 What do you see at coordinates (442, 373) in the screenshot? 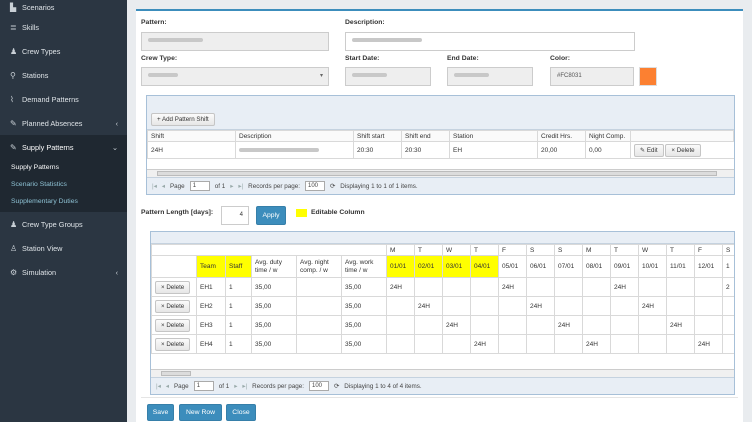
I see `team-grid-scrollbar` at bounding box center [442, 373].